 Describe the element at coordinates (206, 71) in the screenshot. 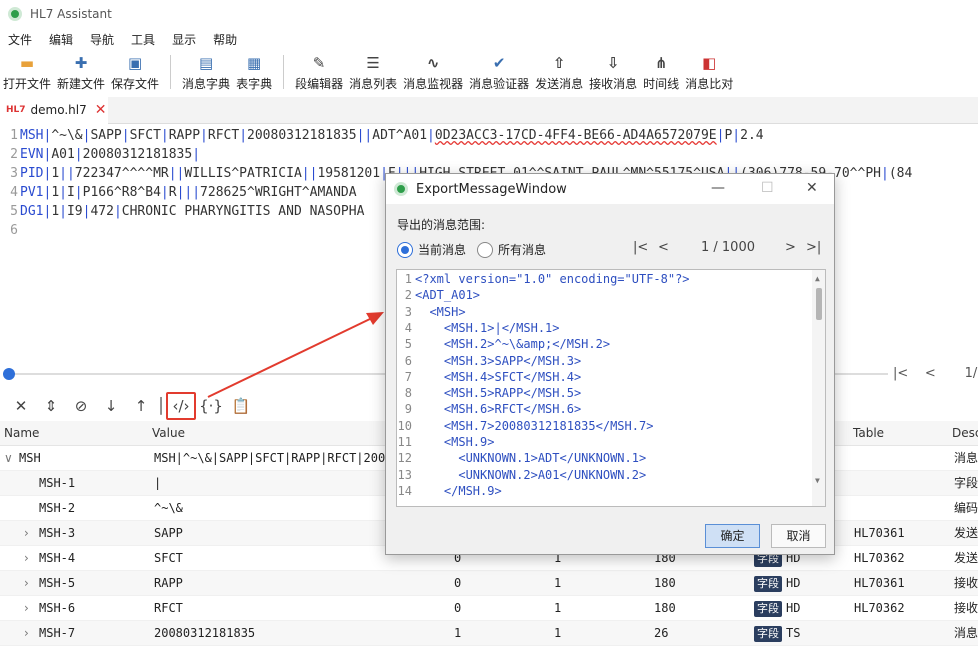

I see `message-dict-button: ▤ 消息字典` at that location.